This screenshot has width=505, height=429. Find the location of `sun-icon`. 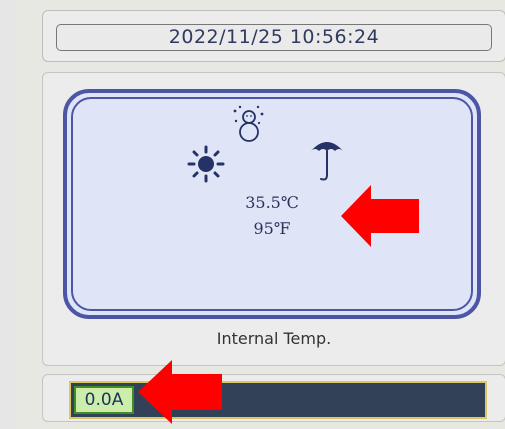

sun-icon is located at coordinates (206, 164).